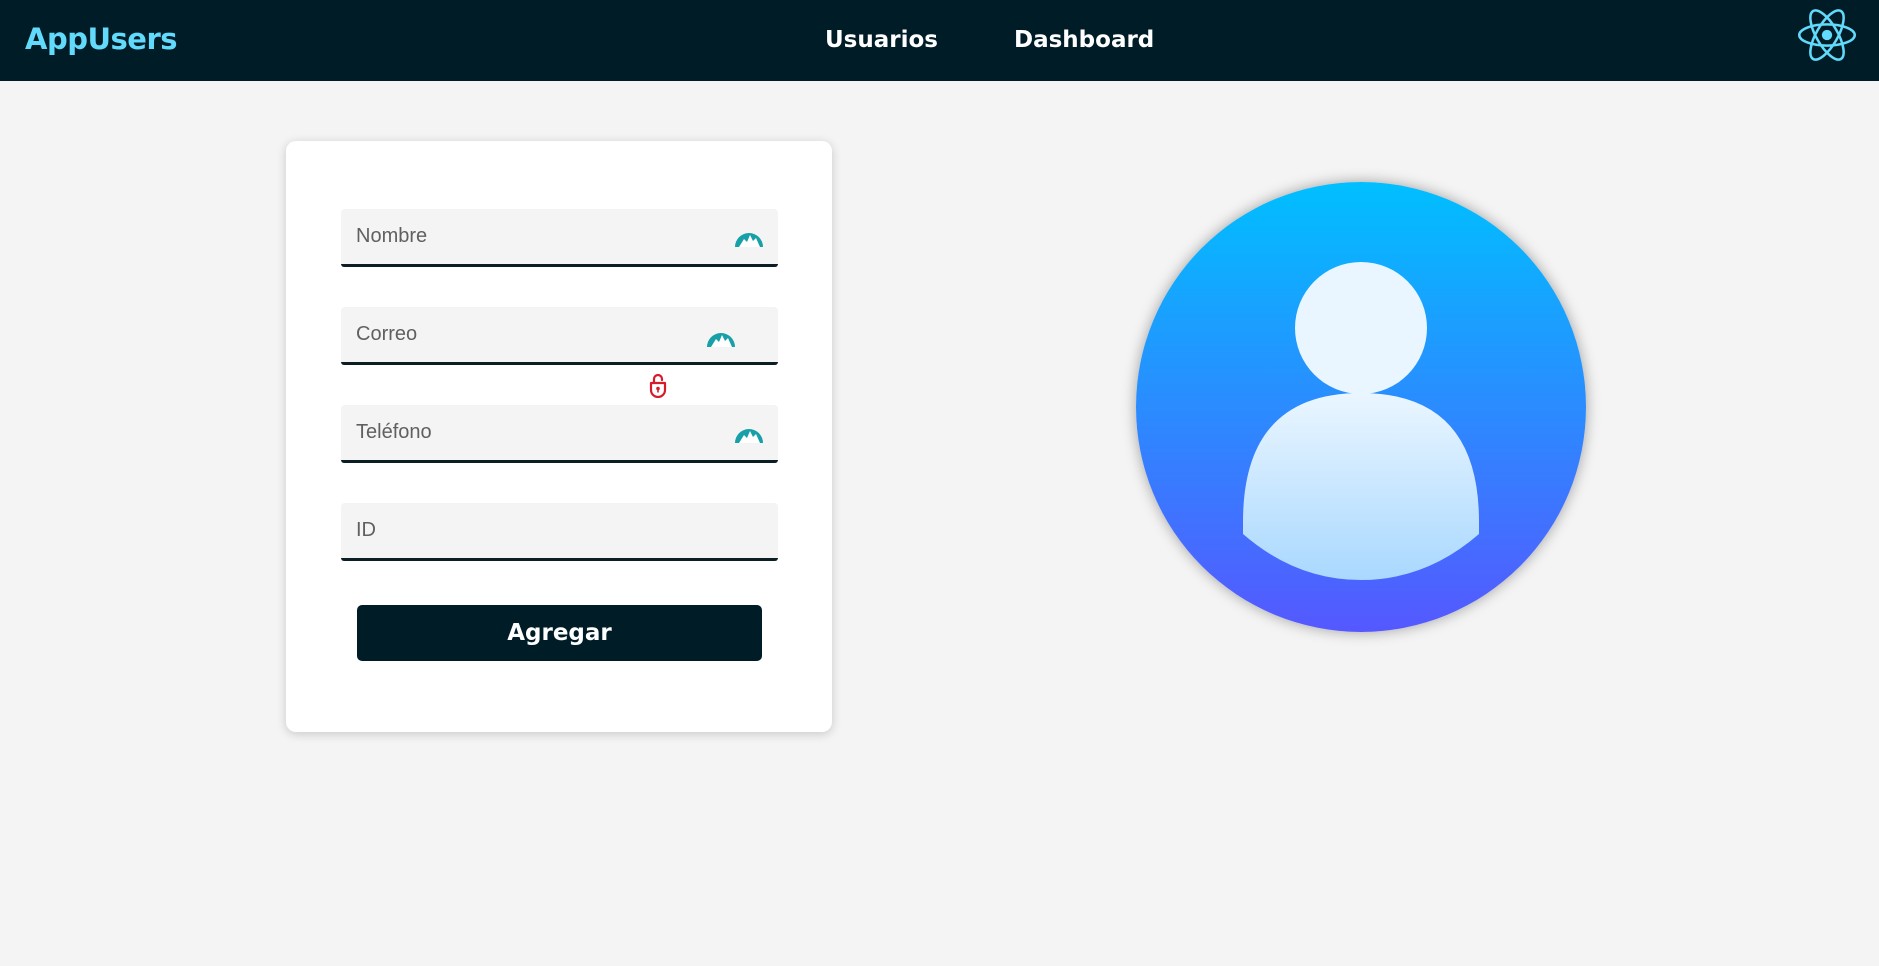  Describe the element at coordinates (881, 40) in the screenshot. I see `nav-link-usuarios: Usuarios` at that location.